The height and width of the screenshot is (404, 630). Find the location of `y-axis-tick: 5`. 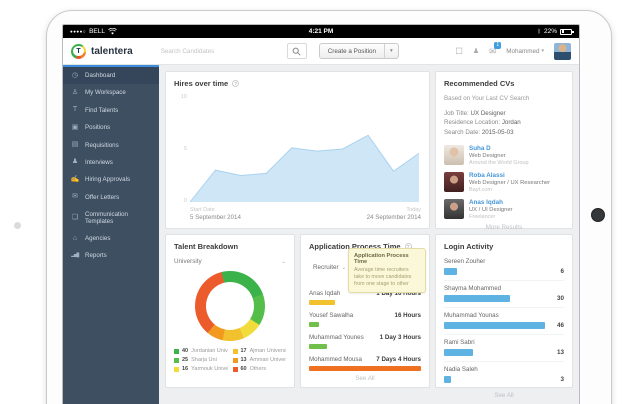

y-axis-tick: 5 is located at coordinates (185, 149).